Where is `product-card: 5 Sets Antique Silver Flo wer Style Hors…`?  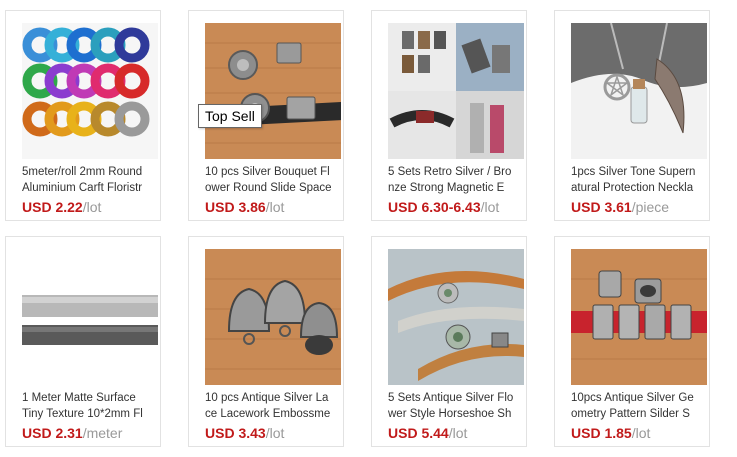 product-card: 5 Sets Antique Silver Flo wer Style Hors… is located at coordinates (449, 341).